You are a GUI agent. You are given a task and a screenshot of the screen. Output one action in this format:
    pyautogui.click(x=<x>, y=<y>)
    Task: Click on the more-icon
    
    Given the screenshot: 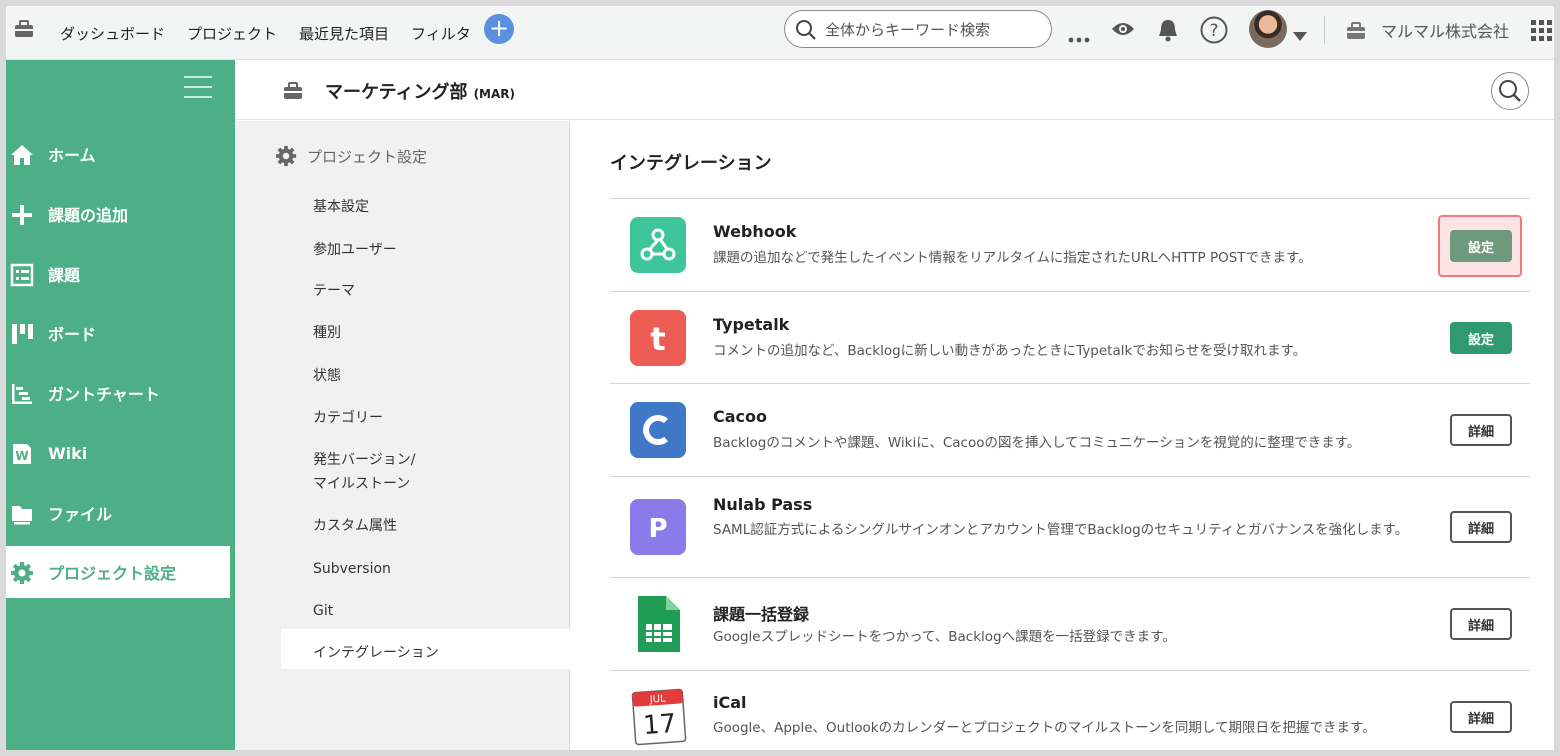 What is the action you would take?
    pyautogui.click(x=1079, y=37)
    